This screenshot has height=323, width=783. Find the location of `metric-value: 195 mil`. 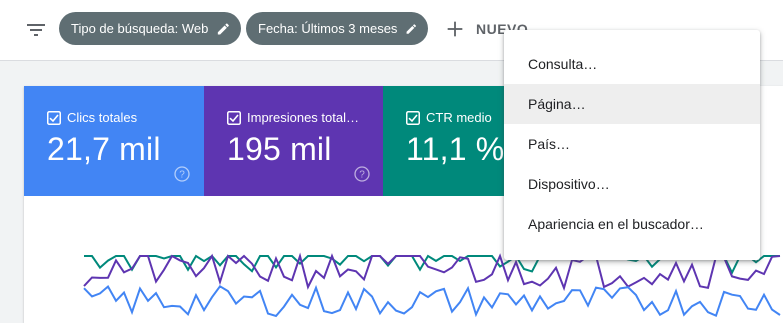

metric-value: 195 mil is located at coordinates (279, 149).